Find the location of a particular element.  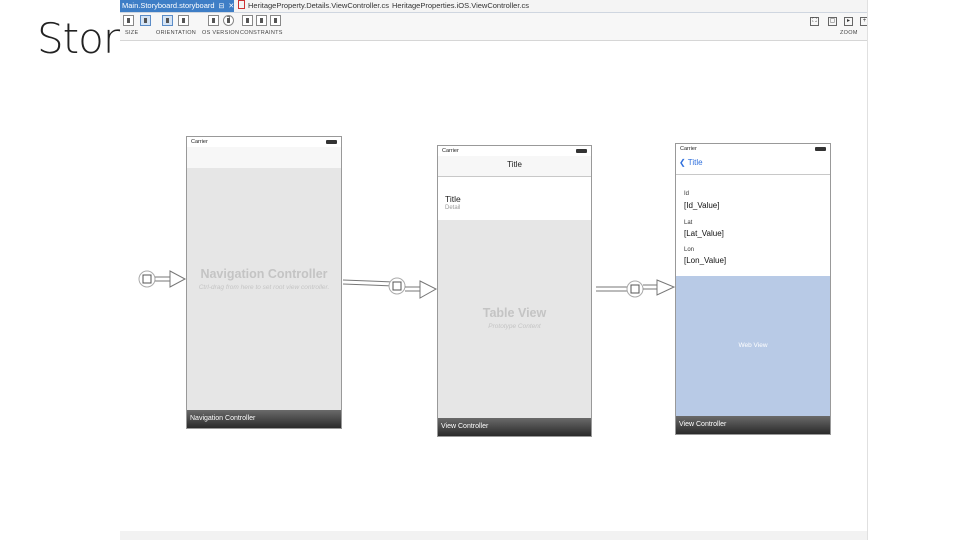

pin-icon: ⊟ is located at coordinates (222, 7).